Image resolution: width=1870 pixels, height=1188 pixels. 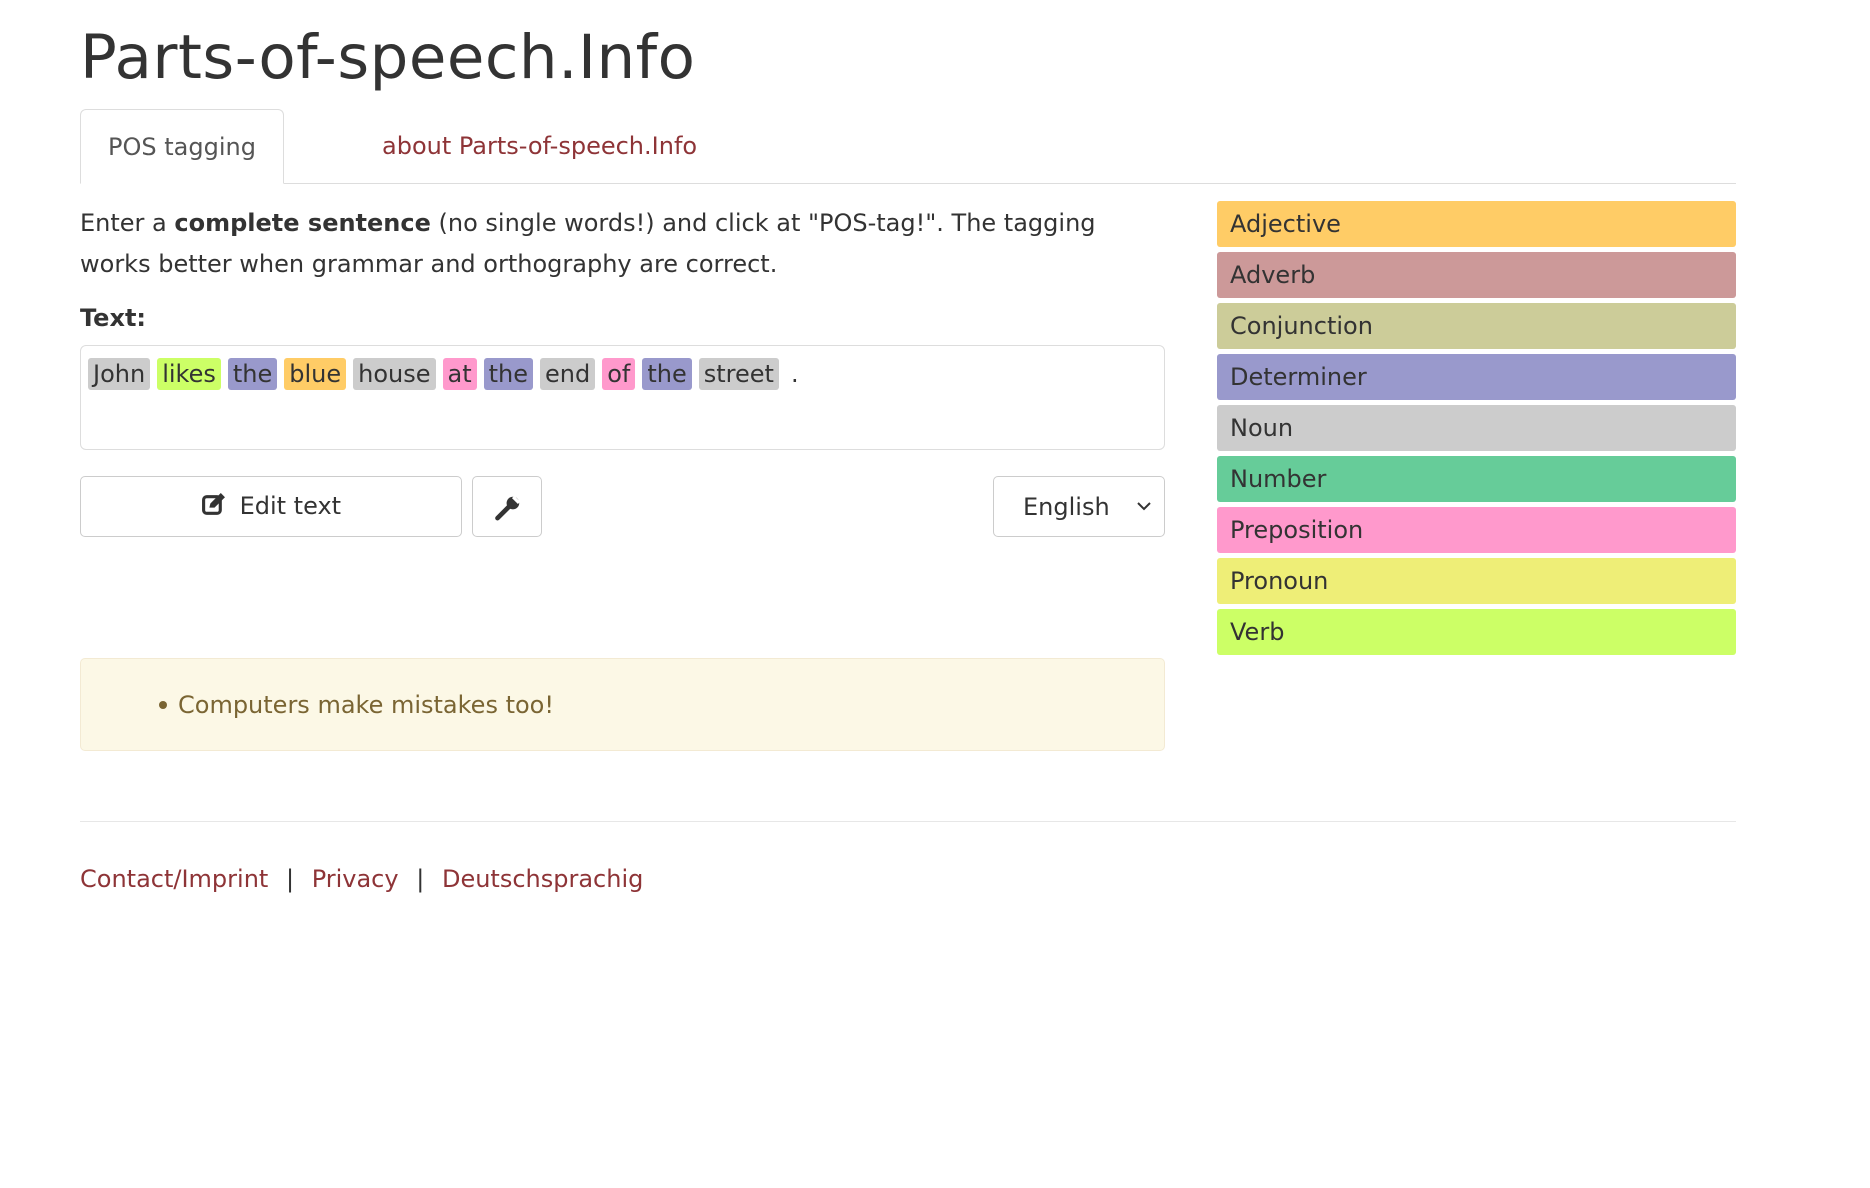 What do you see at coordinates (738, 374) in the screenshot?
I see `tagged-word: street` at bounding box center [738, 374].